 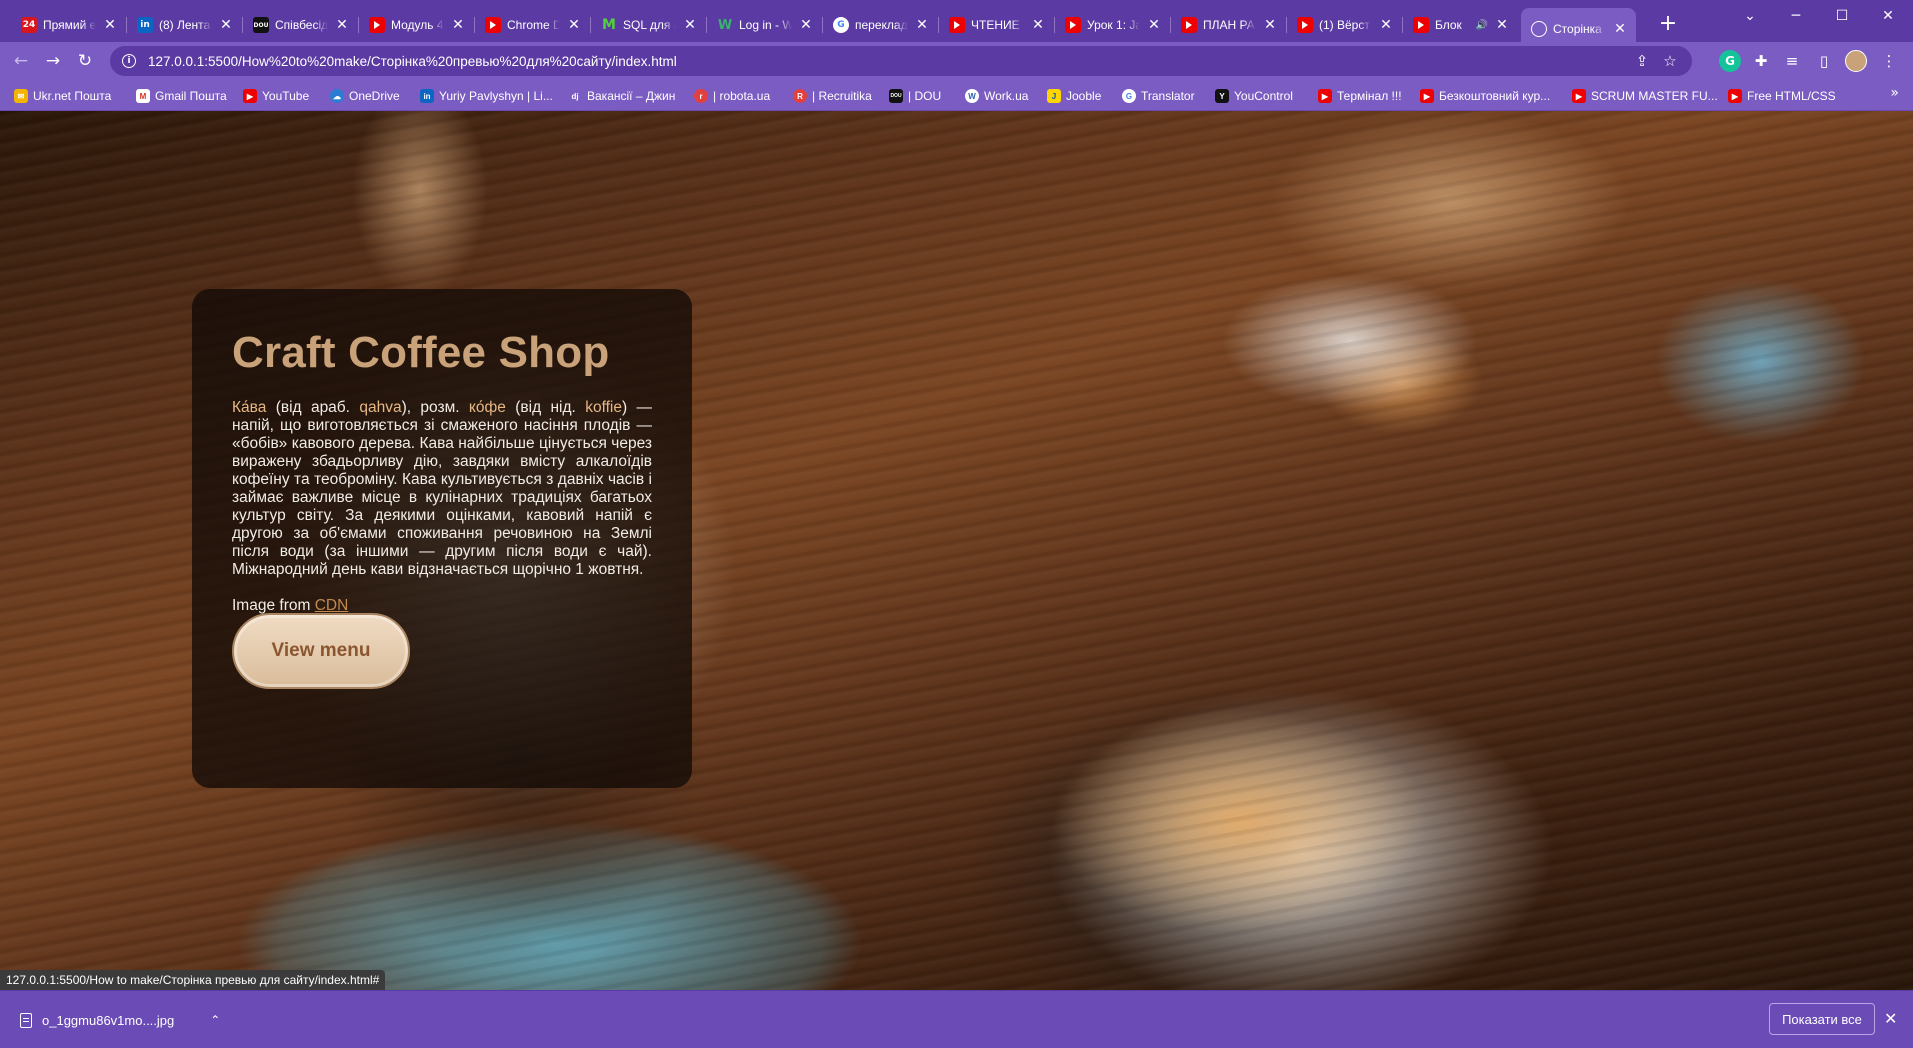 I want to click on browser-tab: Урок 1: Ja ✕, so click(x=1112, y=25).